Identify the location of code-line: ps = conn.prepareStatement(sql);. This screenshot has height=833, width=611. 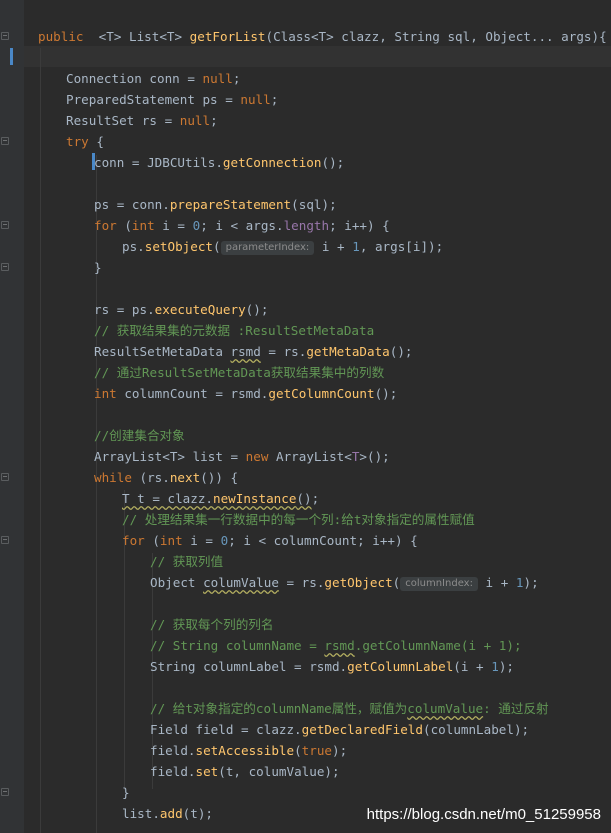
(317, 204).